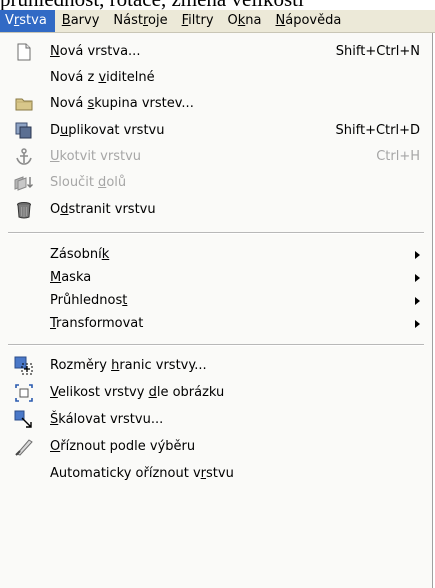 The height and width of the screenshot is (588, 435). Describe the element at coordinates (140, 21) in the screenshot. I see `menubar-item-nastroje: Nástroje` at that location.